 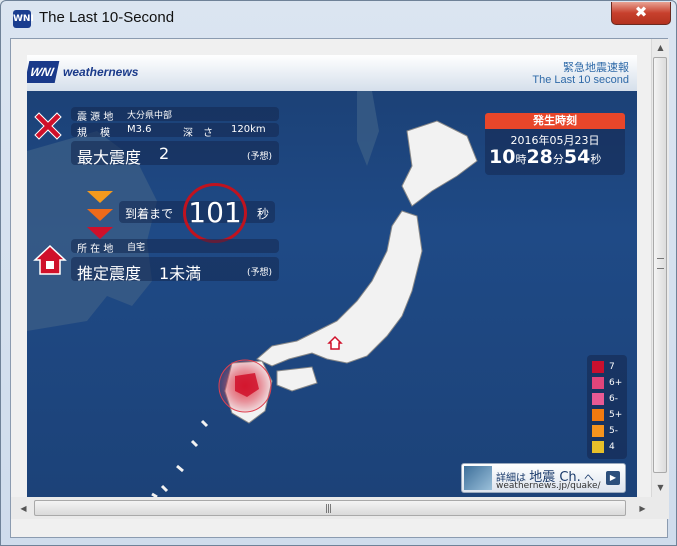 What do you see at coordinates (164, 153) in the screenshot?
I see `max-intensity-value: 2` at bounding box center [164, 153].